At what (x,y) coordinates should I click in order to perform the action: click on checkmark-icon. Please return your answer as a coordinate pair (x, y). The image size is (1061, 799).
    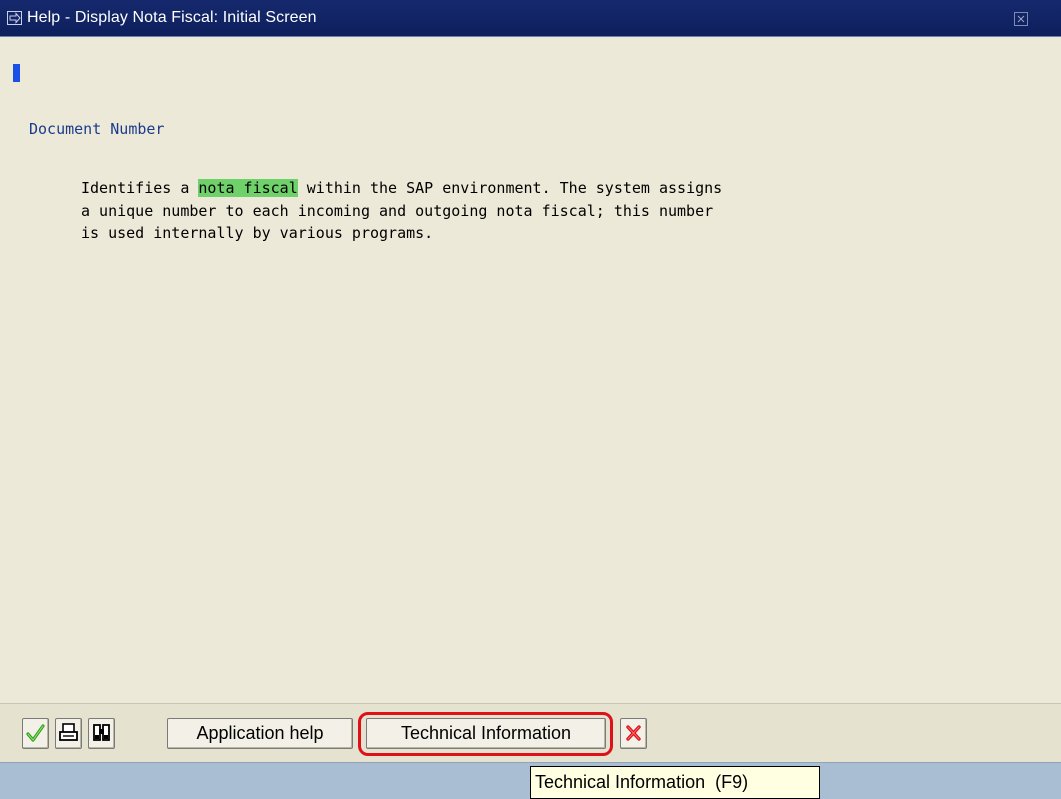
    Looking at the image, I should click on (35, 733).